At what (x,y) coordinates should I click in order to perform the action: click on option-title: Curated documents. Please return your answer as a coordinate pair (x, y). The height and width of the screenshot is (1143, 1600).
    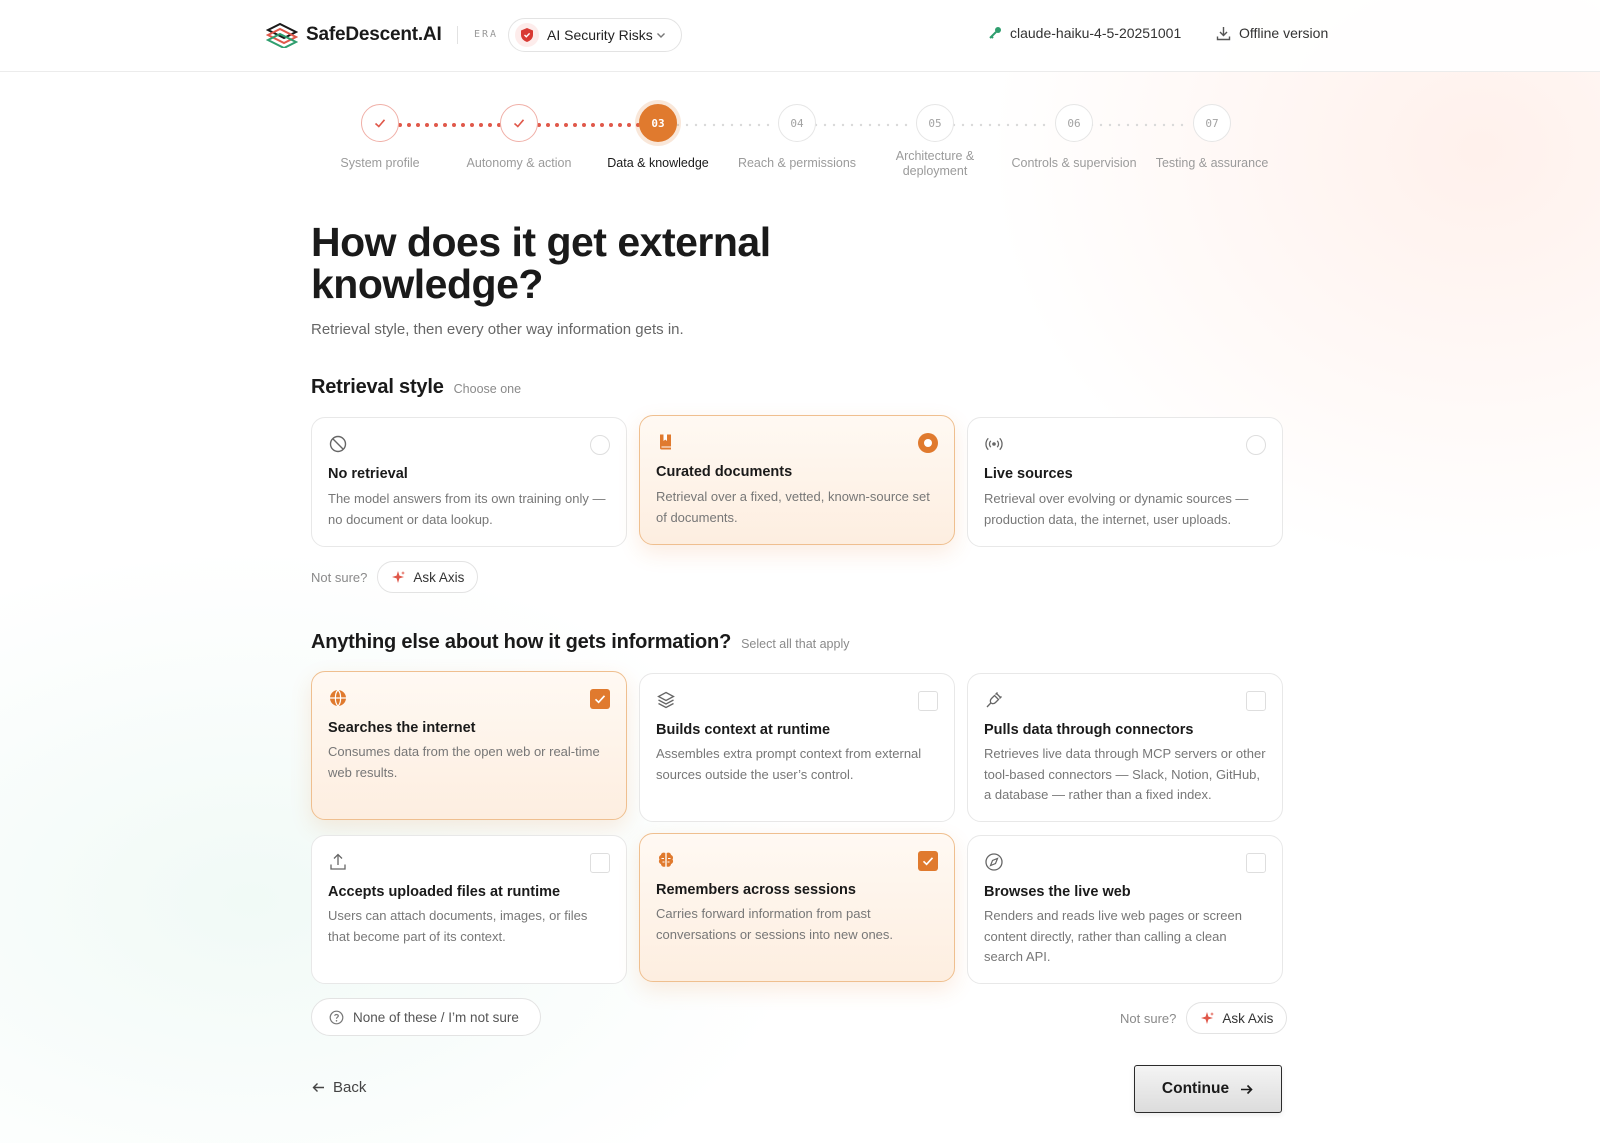
    Looking at the image, I should click on (724, 472).